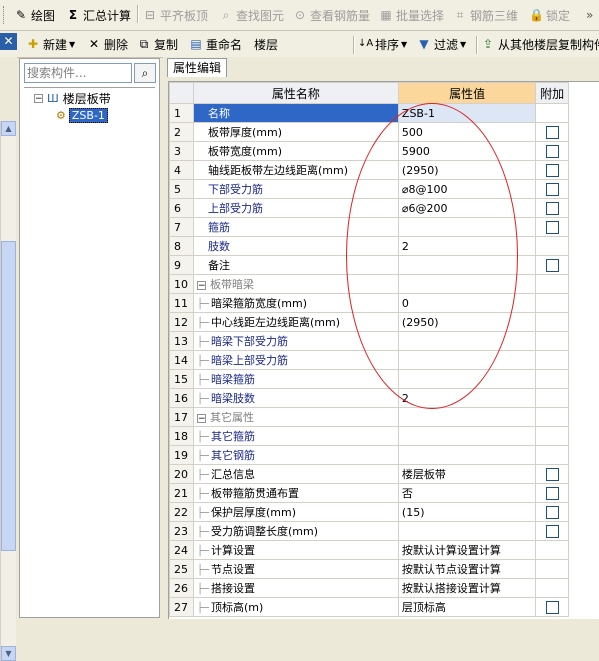 This screenshot has height=661, width=599. I want to click on property-row: 1 名称 ZSB-1, so click(369, 113).